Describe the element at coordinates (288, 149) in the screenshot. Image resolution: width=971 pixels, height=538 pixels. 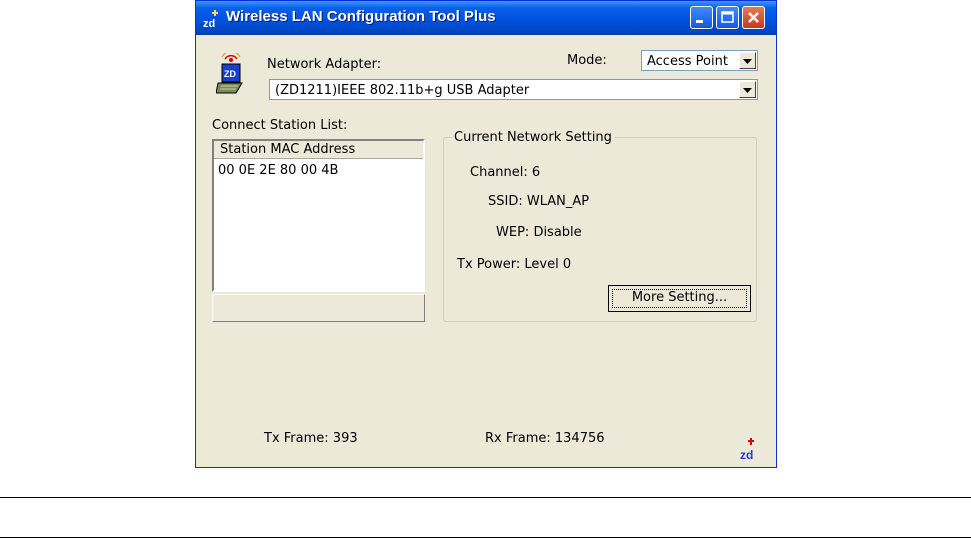
I see `station-mac-column-label: Station MAC Address` at that location.